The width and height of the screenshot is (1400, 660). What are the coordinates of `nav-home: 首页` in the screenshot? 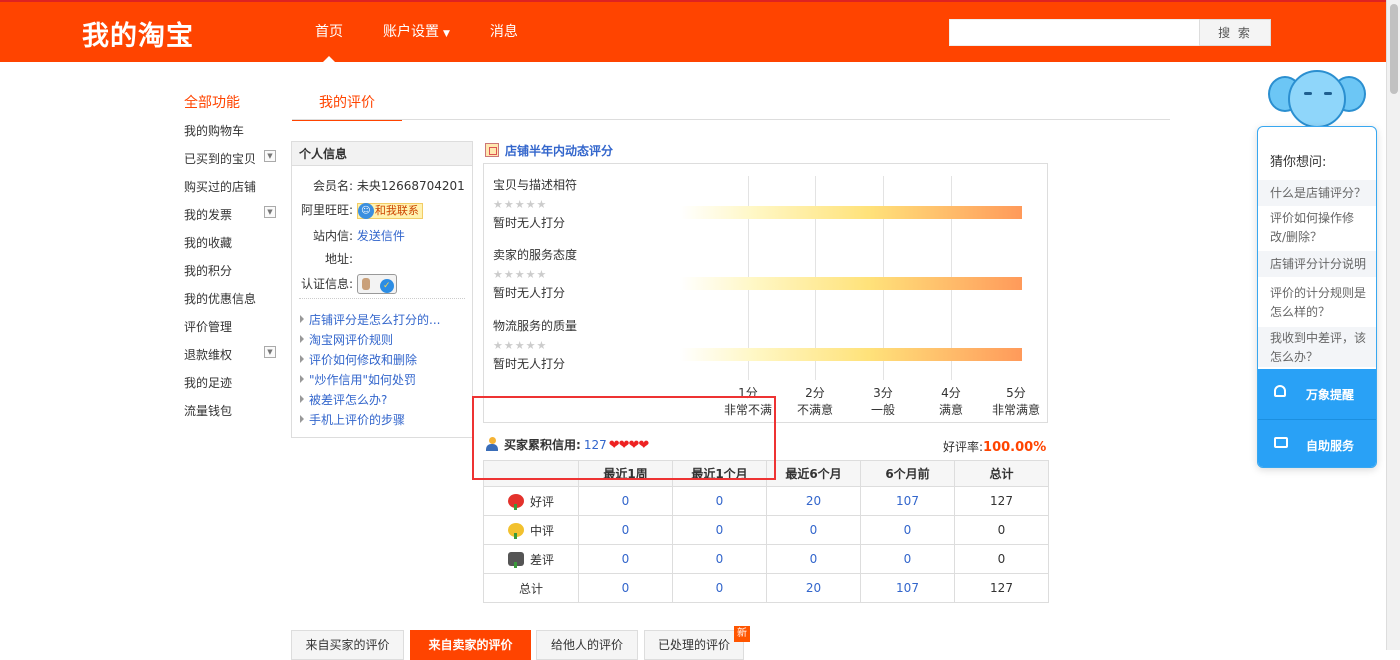 It's located at (329, 32).